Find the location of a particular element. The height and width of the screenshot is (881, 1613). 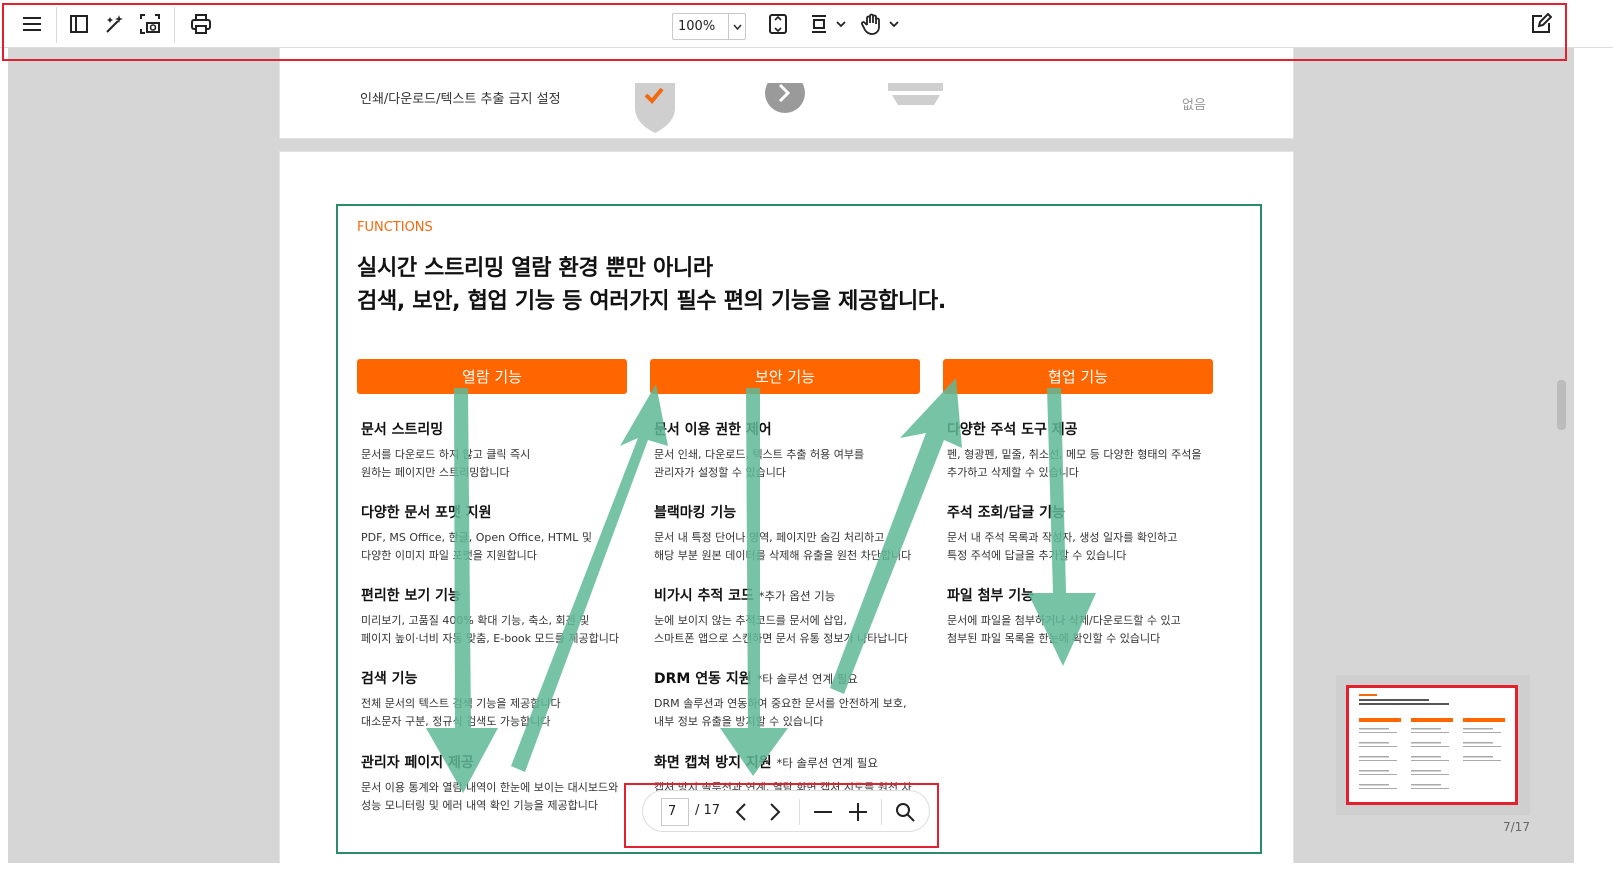

plus-icon is located at coordinates (858, 812).